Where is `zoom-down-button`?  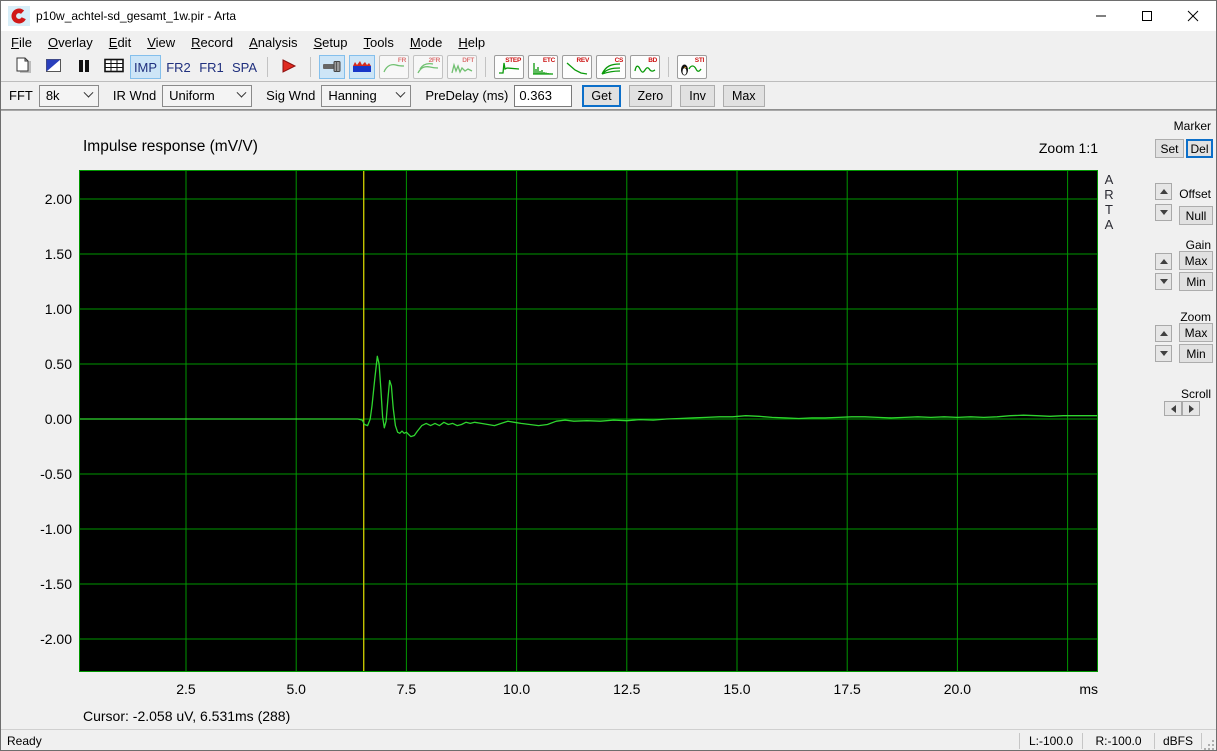
zoom-down-button is located at coordinates (1163, 353).